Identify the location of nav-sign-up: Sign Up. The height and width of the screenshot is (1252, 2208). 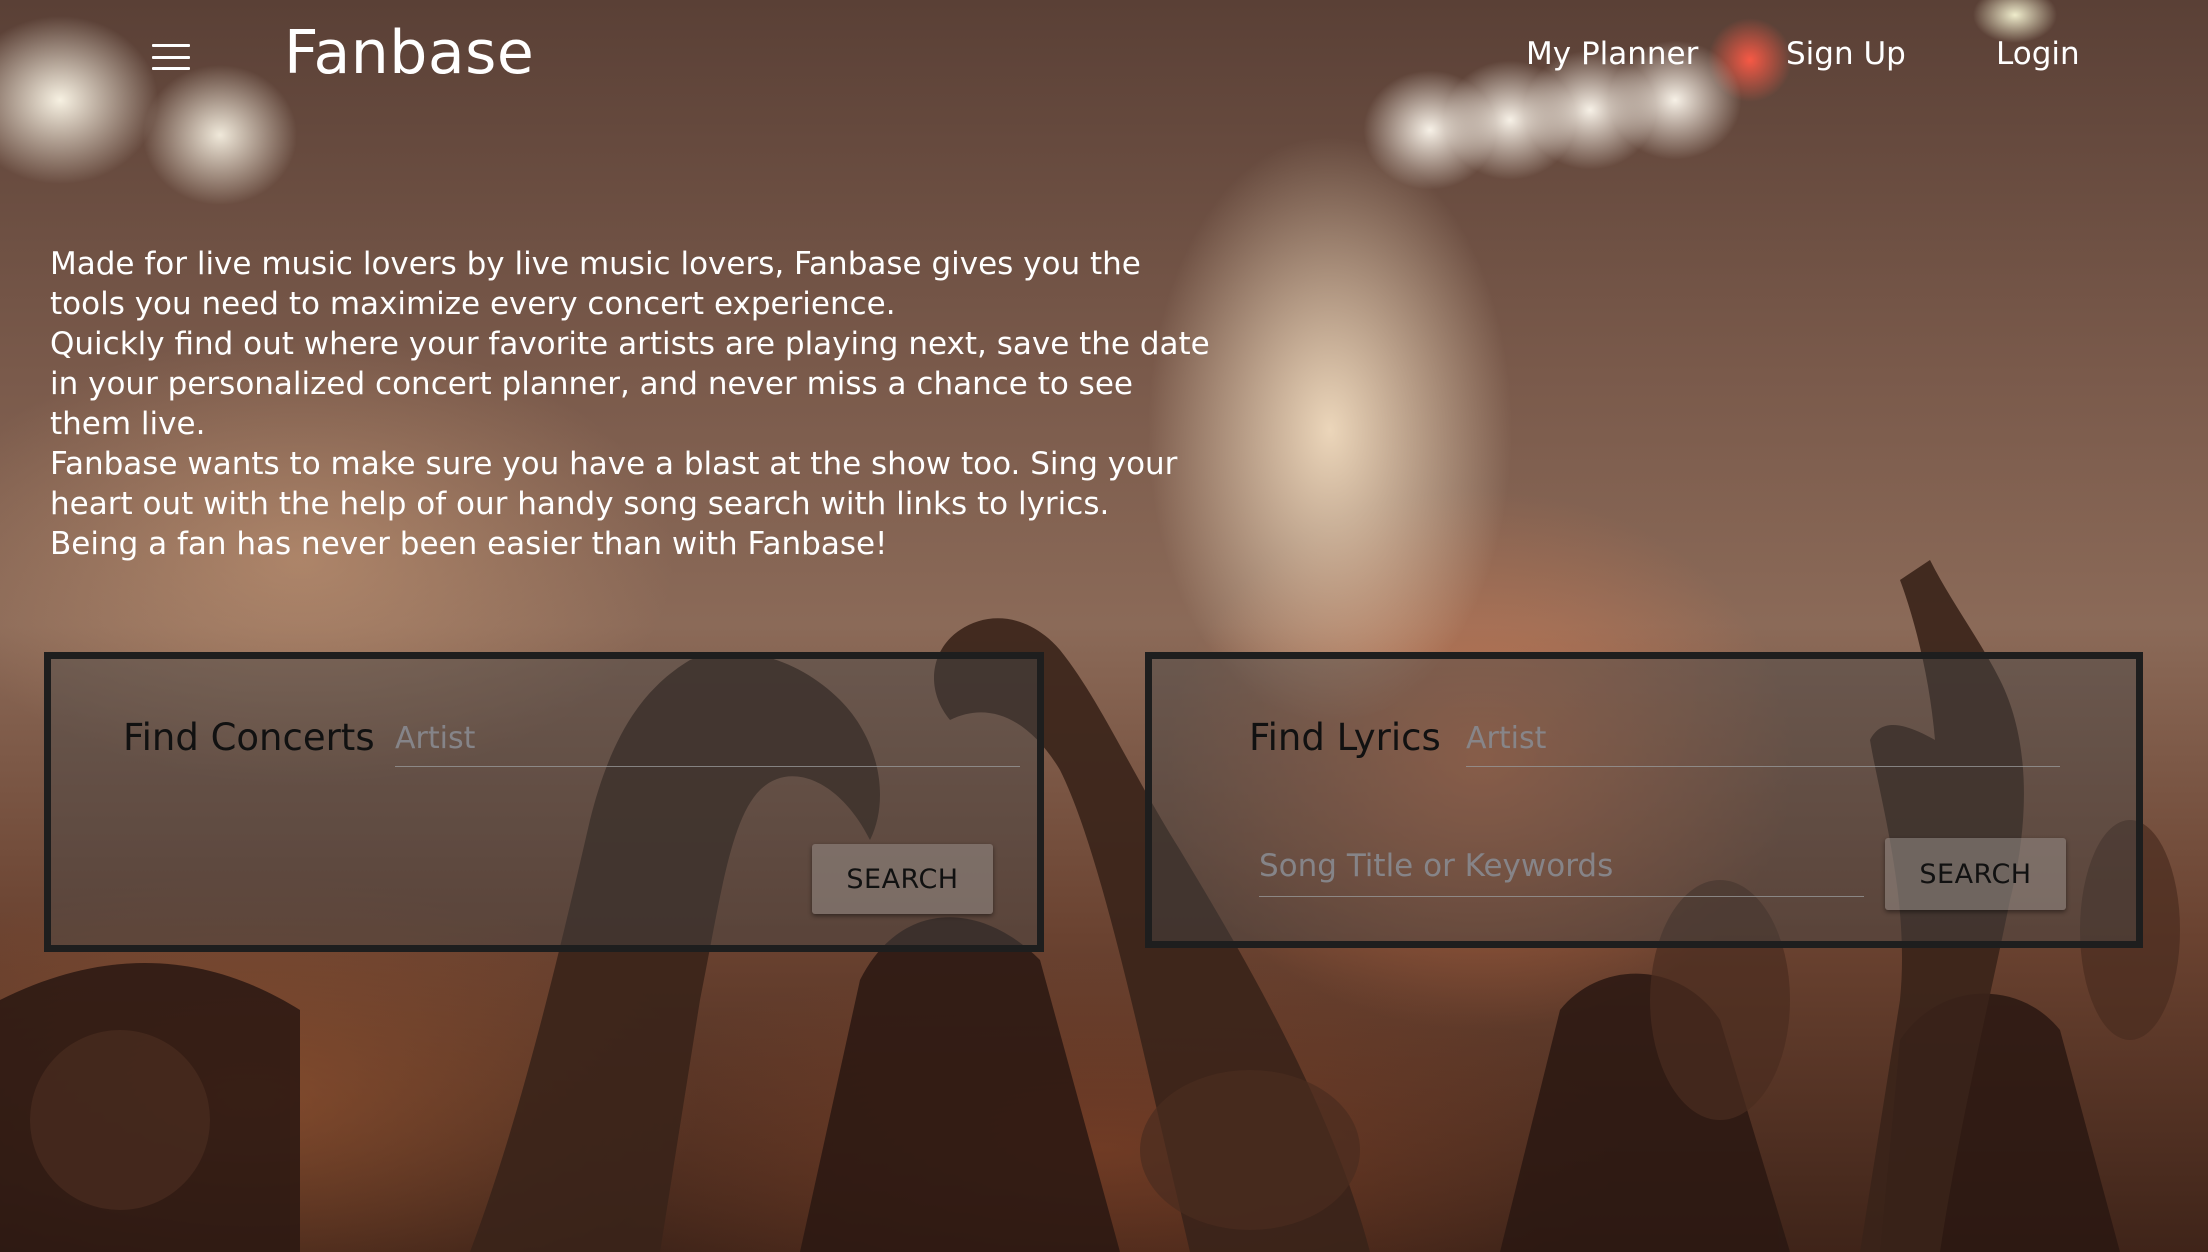
(1846, 54).